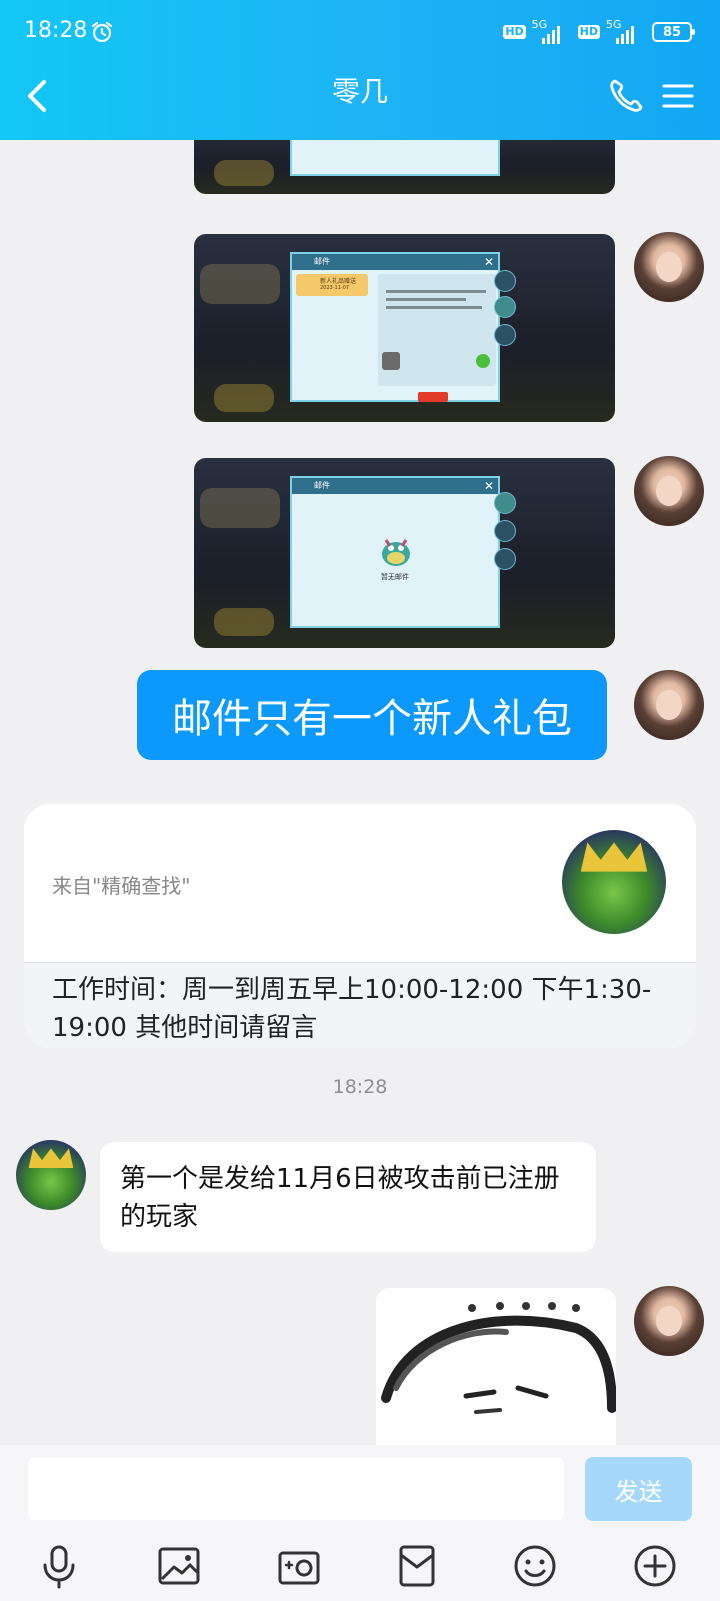 The height and width of the screenshot is (1601, 720). What do you see at coordinates (121, 886) in the screenshot?
I see `card-source-label: 来自"精确查找"` at bounding box center [121, 886].